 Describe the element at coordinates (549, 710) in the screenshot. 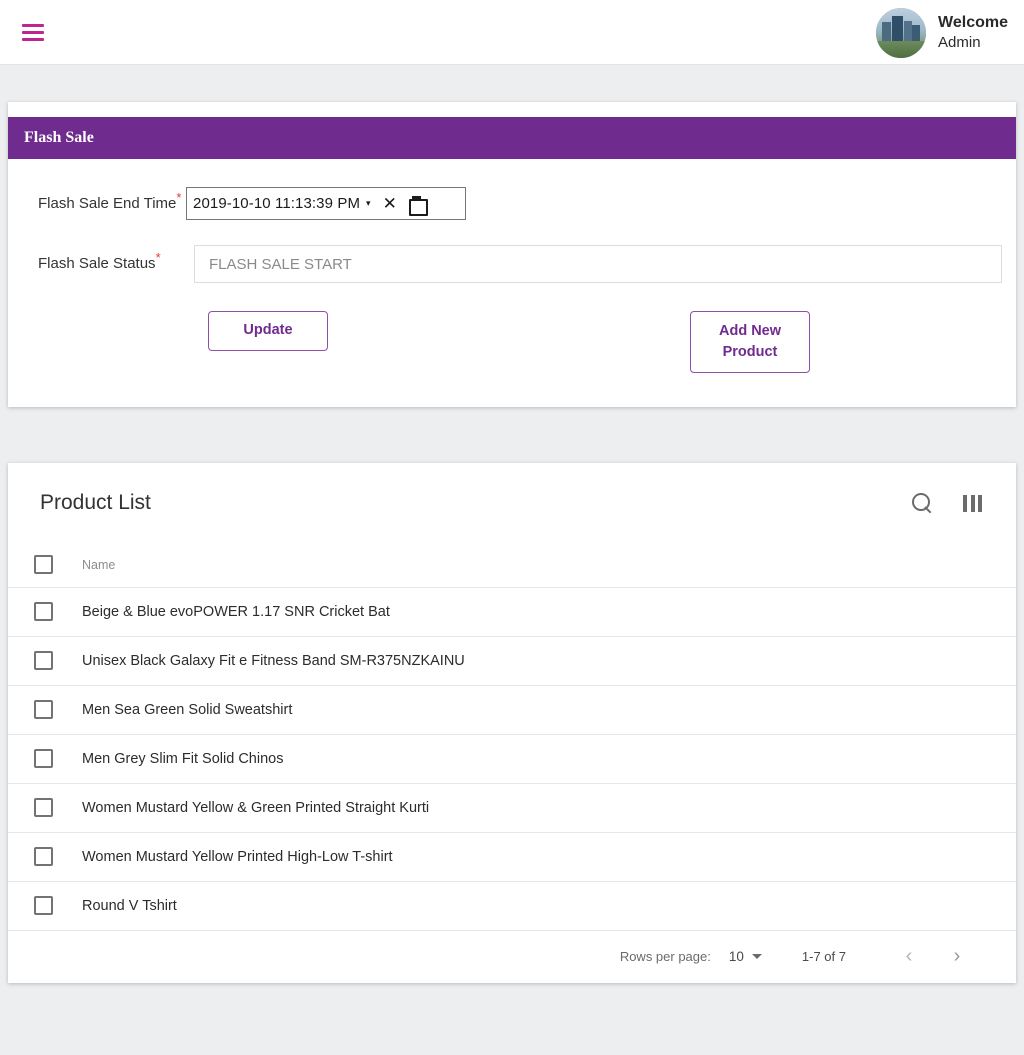

I see `product-name: Men Sea Green Solid Sweatshirt` at that location.